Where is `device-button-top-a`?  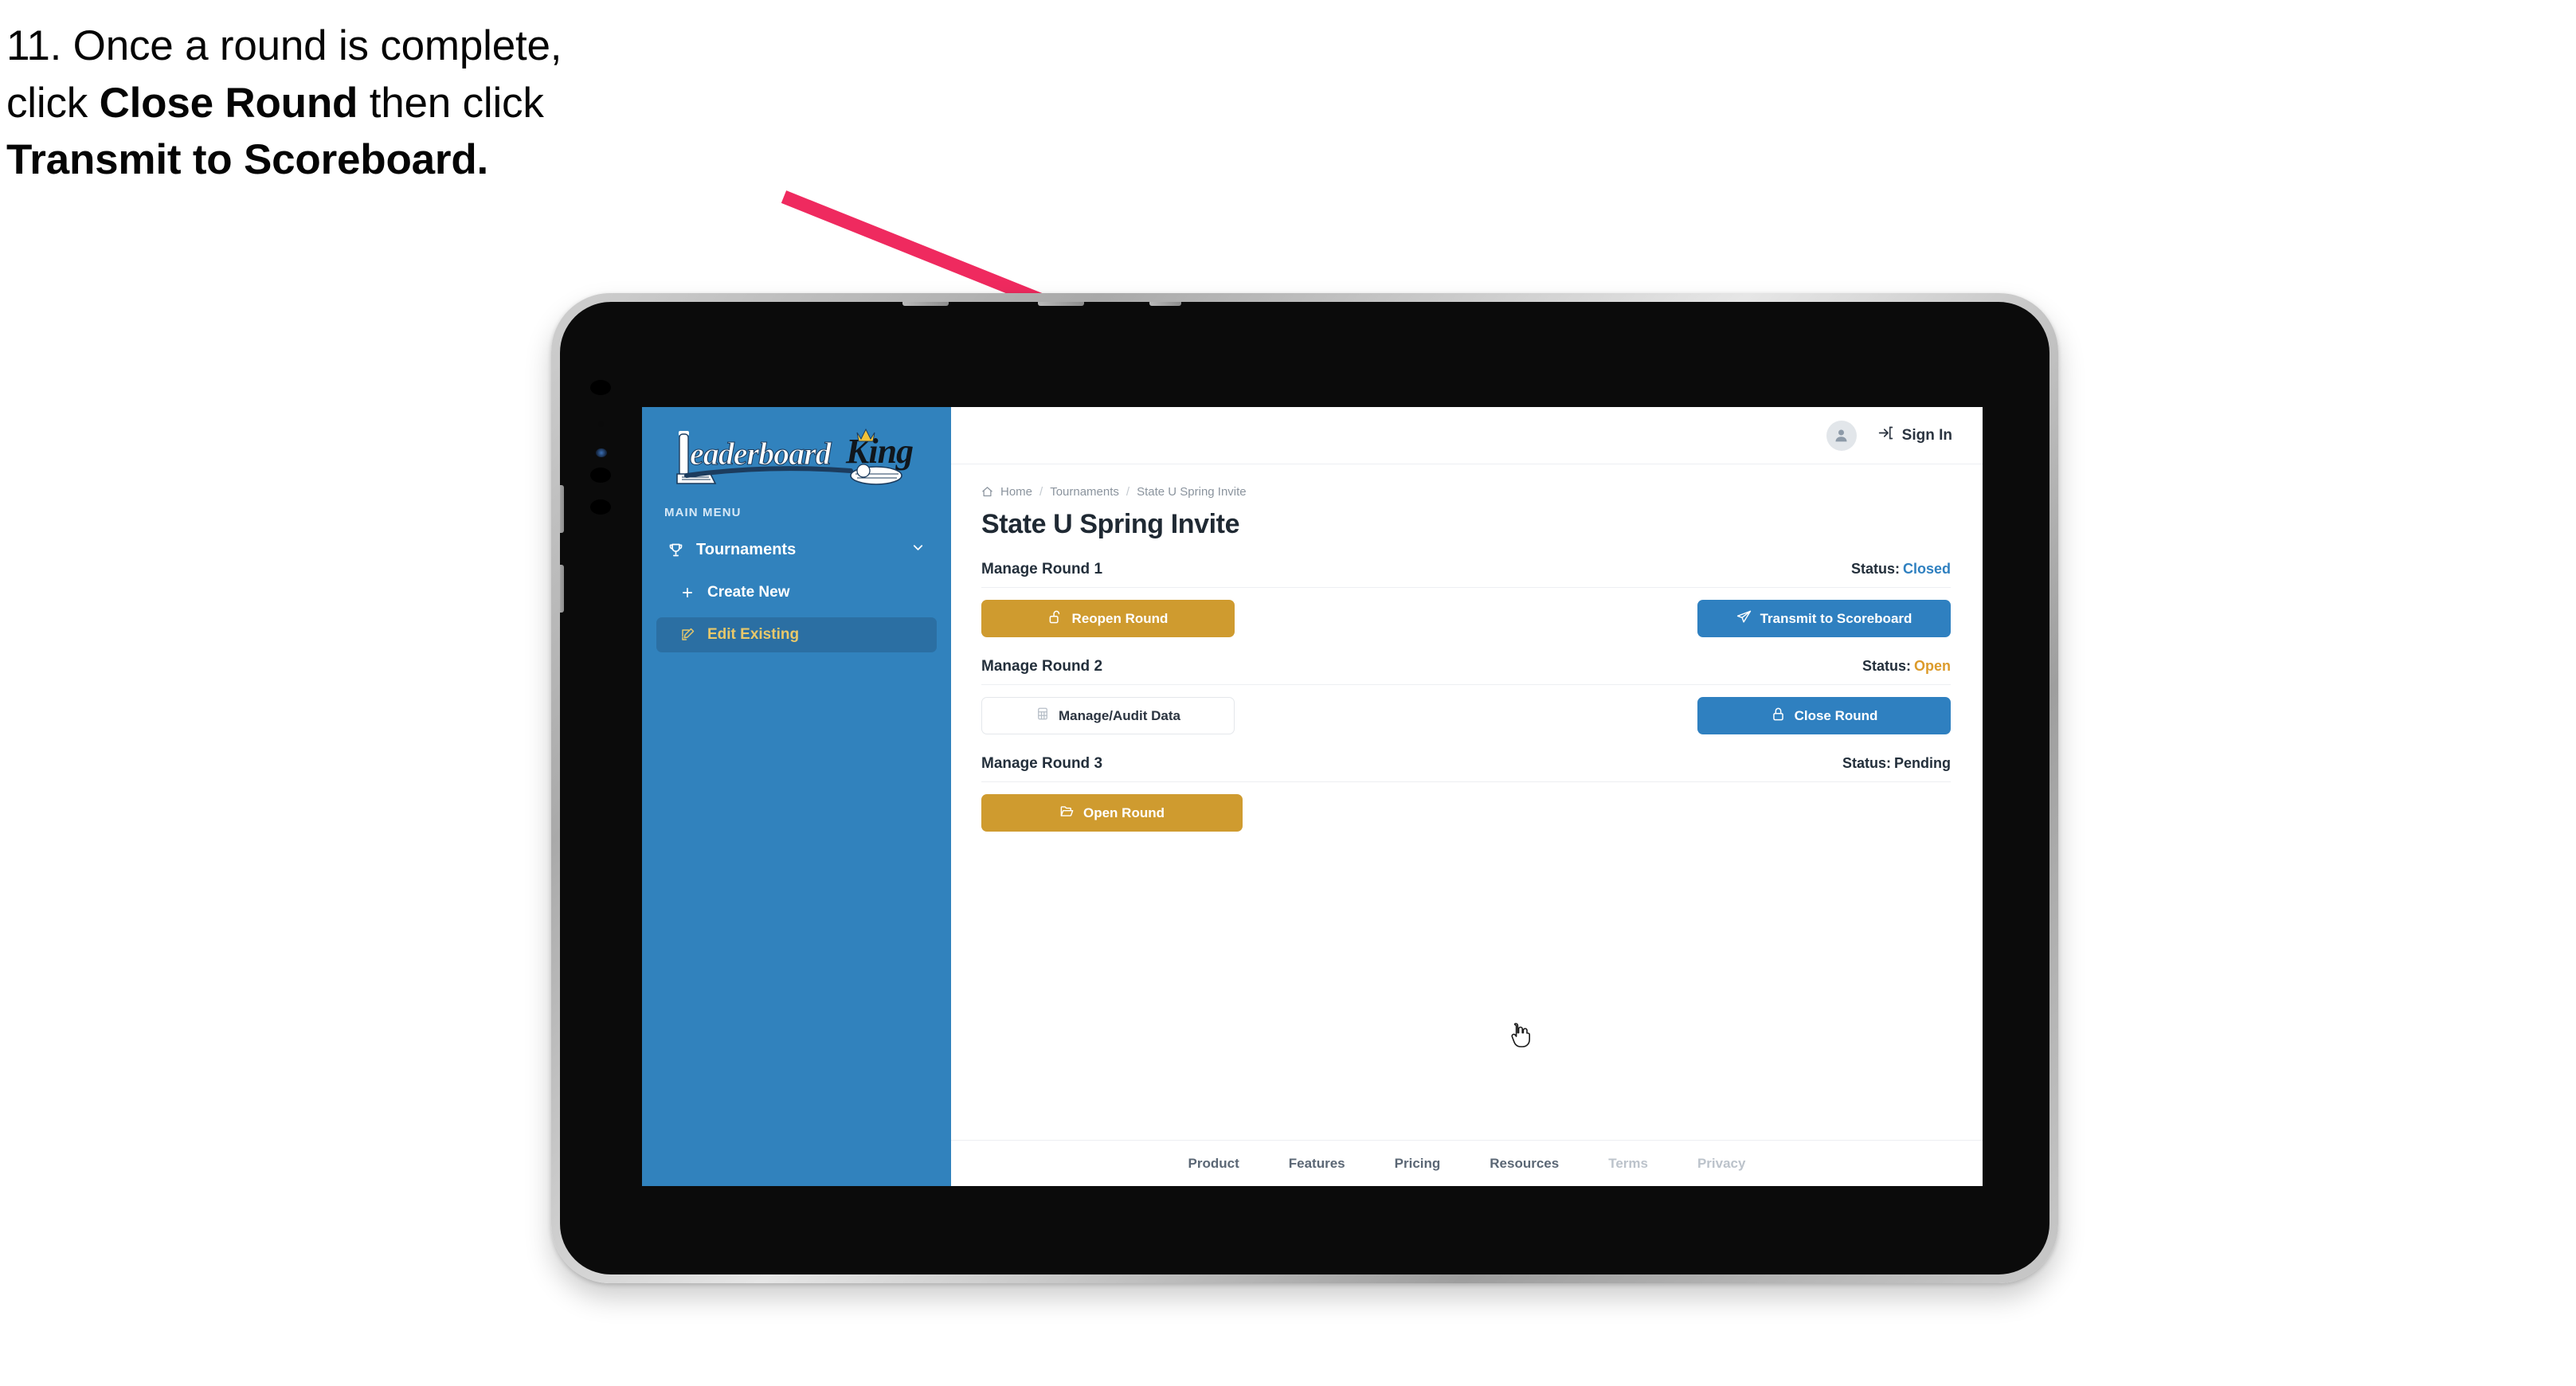
device-button-top-a is located at coordinates (925, 304).